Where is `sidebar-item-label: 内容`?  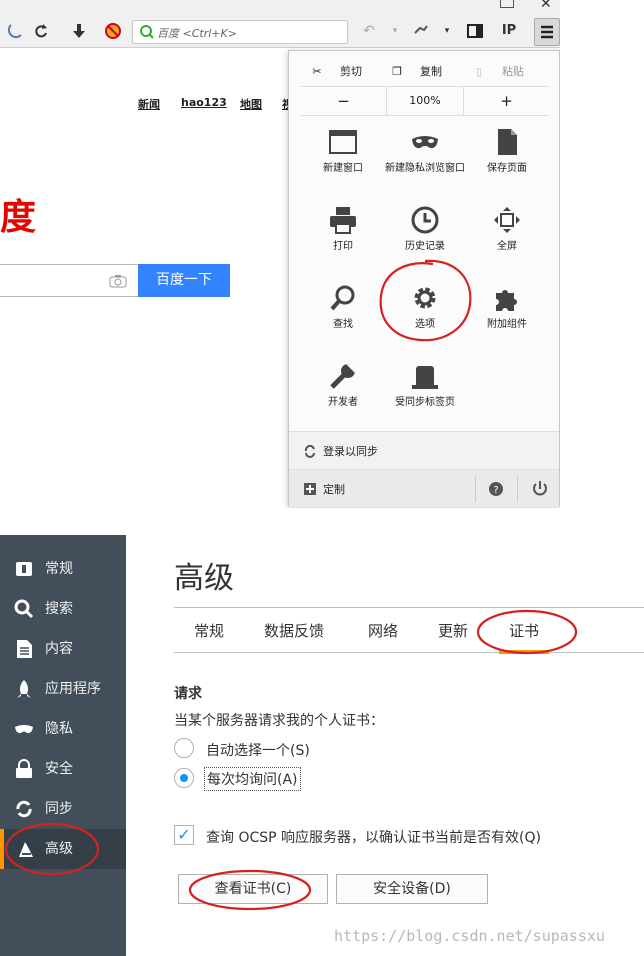 sidebar-item-label: 内容 is located at coordinates (59, 649).